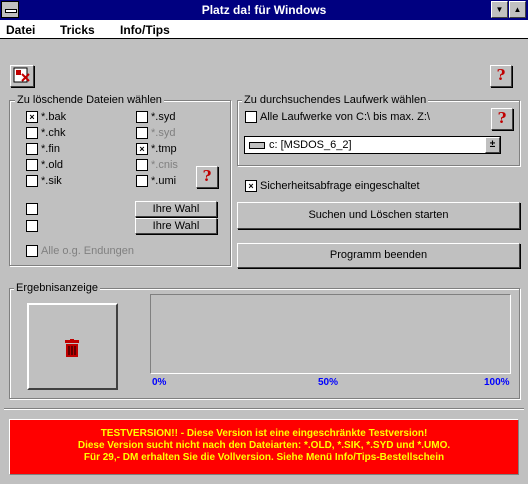 This screenshot has height=484, width=528. I want to click on checkbox-bak: × *.bak, so click(46, 118).